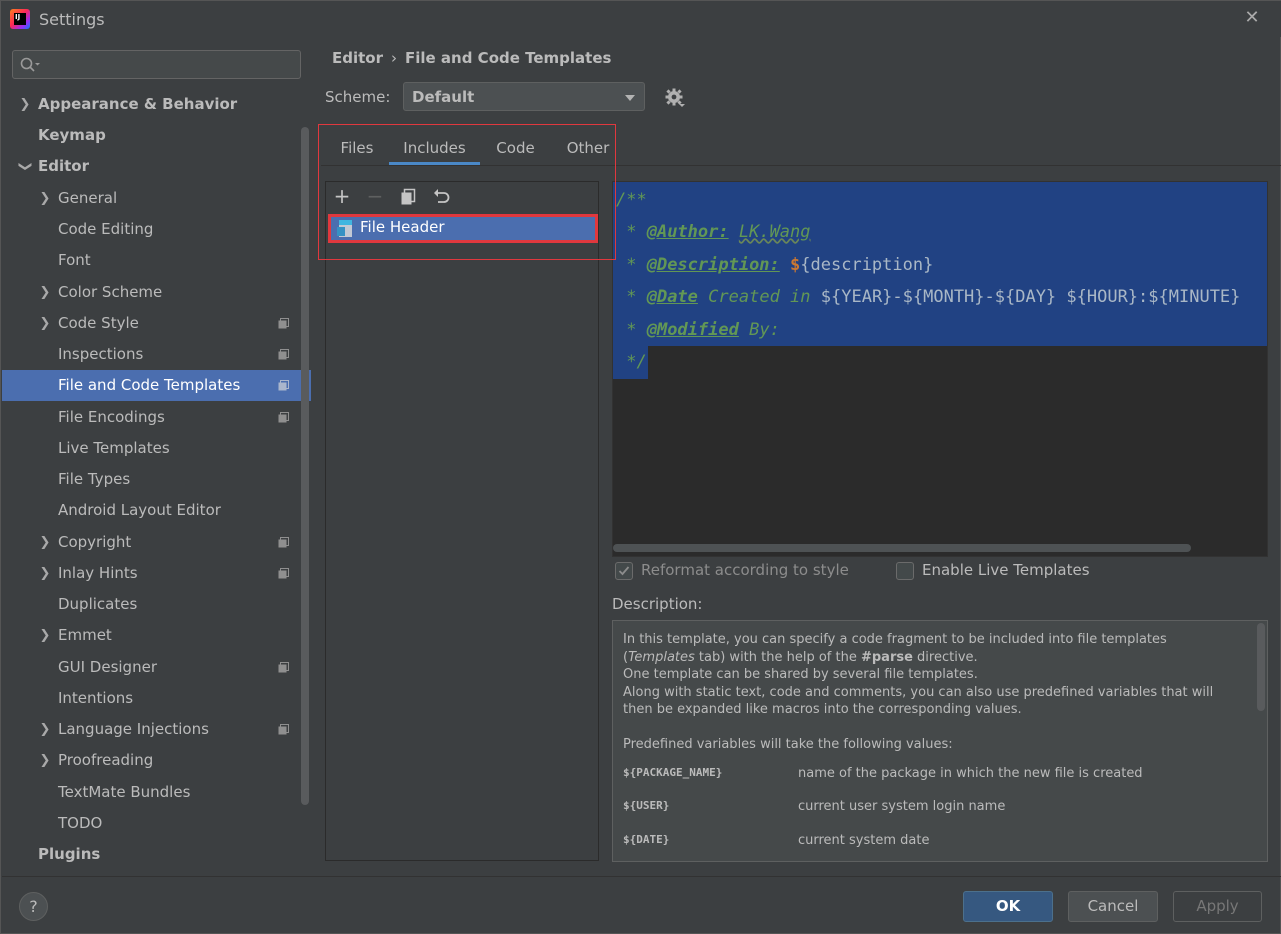 This screenshot has width=1281, height=934. What do you see at coordinates (156, 698) in the screenshot?
I see `tree-item-intentions: Intentions` at bounding box center [156, 698].